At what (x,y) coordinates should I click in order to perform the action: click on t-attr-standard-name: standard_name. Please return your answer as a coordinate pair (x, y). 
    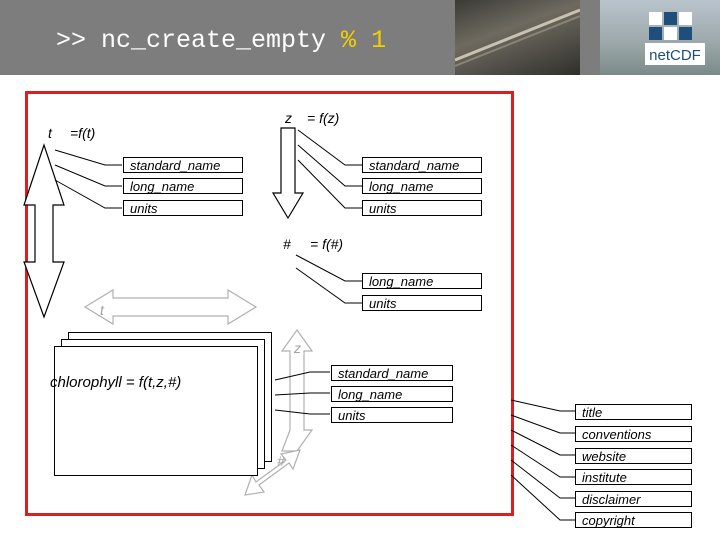
    Looking at the image, I should click on (183, 165).